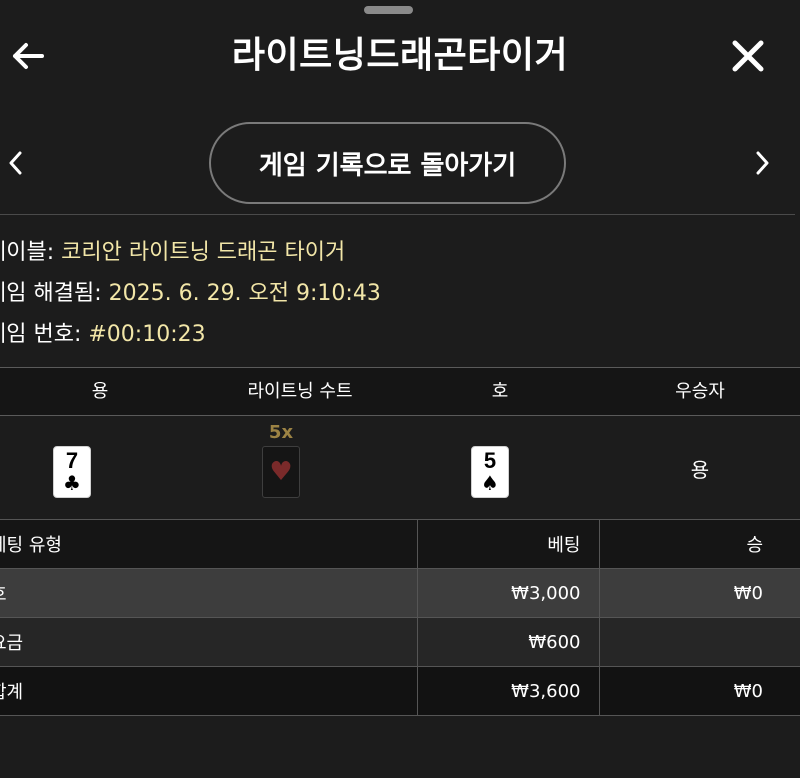  I want to click on close-icon, so click(748, 56).